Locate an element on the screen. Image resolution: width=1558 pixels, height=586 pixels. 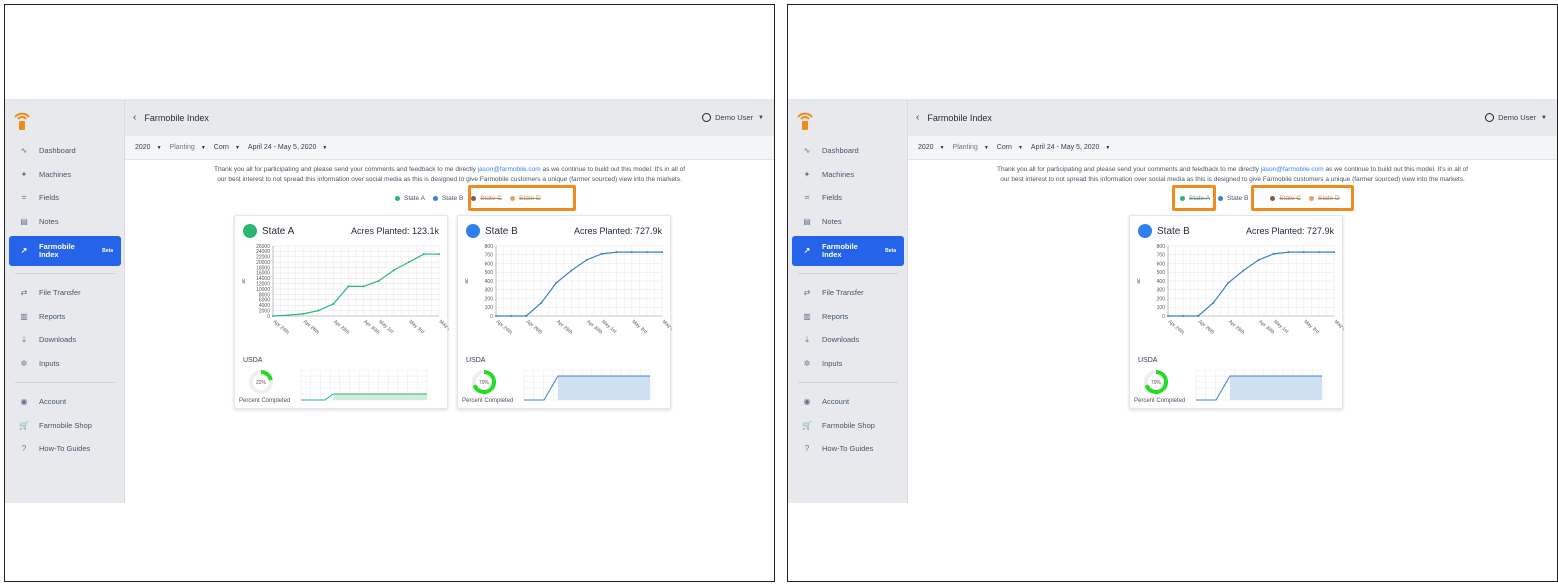
sidebar-item-label: Inputs is located at coordinates (832, 363).